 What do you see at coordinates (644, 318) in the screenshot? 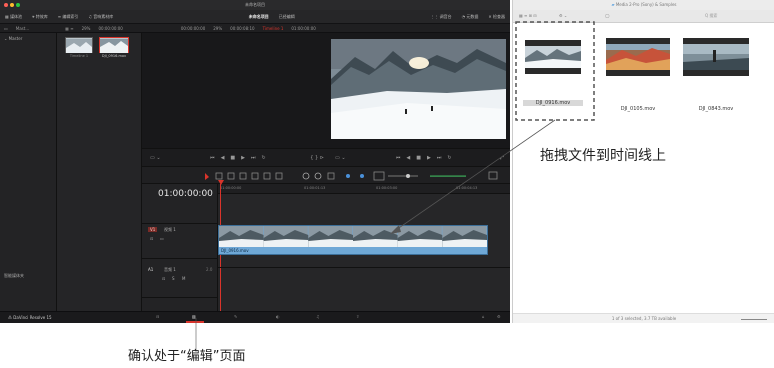
I see `finder-status-text: 1 of 3 selected, 3.7 TB available` at bounding box center [644, 318].